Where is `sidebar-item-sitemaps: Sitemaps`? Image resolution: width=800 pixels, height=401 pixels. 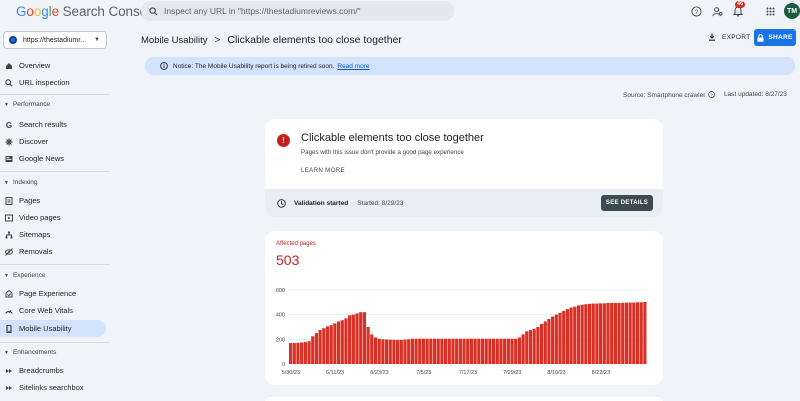 sidebar-item-sitemaps: Sitemaps is located at coordinates (53, 234).